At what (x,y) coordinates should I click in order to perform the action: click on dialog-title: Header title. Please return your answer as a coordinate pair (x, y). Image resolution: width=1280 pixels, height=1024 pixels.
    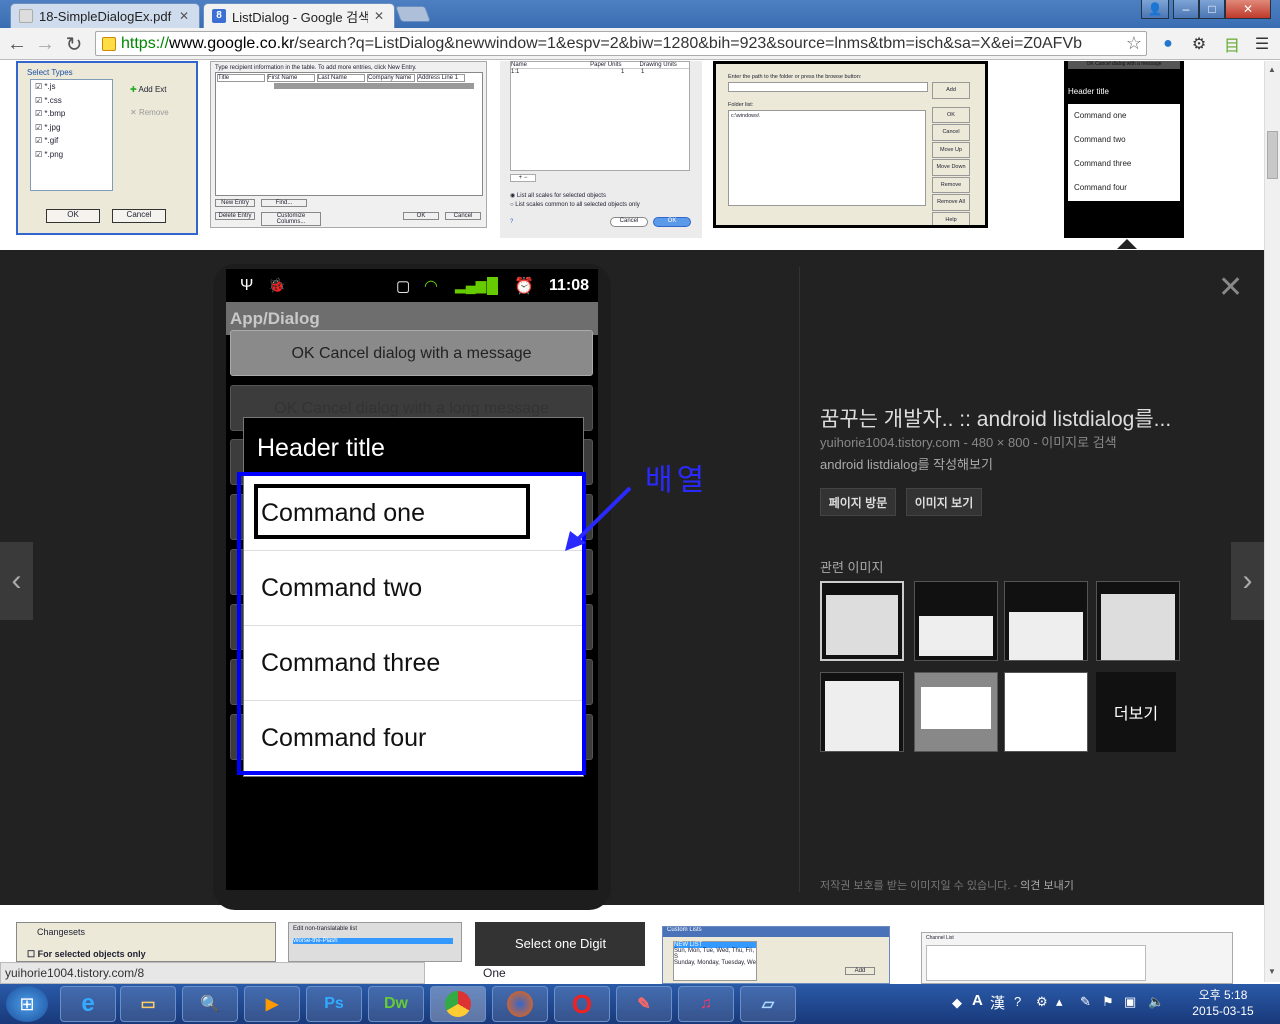
    Looking at the image, I should click on (321, 448).